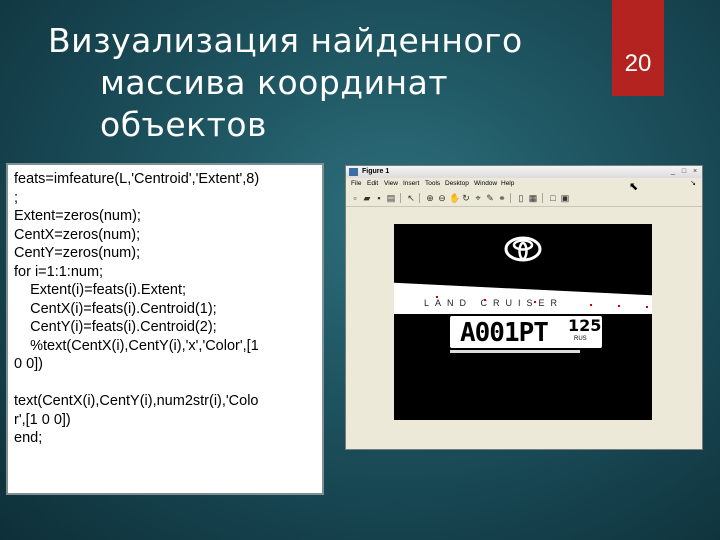 This screenshot has width=720, height=540. I want to click on mouse-cursor-icon: ⬉, so click(634, 187).